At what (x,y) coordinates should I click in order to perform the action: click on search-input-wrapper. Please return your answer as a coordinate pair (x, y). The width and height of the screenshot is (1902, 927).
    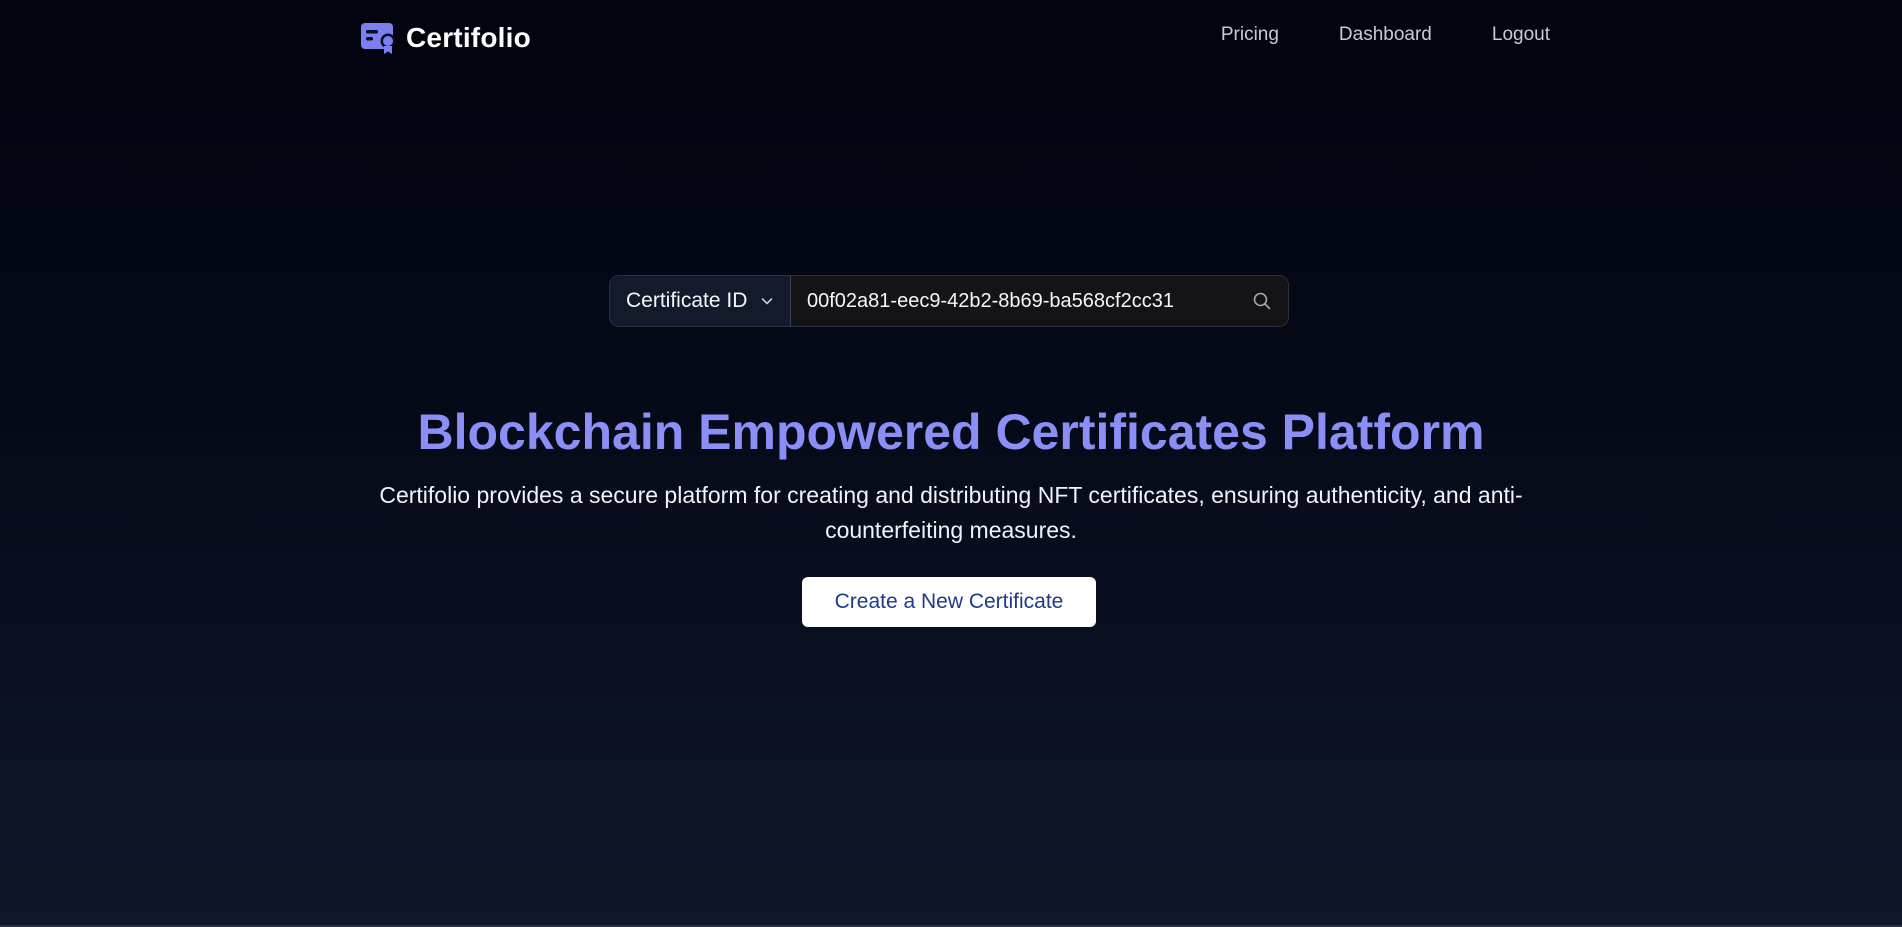
    Looking at the image, I should click on (1039, 301).